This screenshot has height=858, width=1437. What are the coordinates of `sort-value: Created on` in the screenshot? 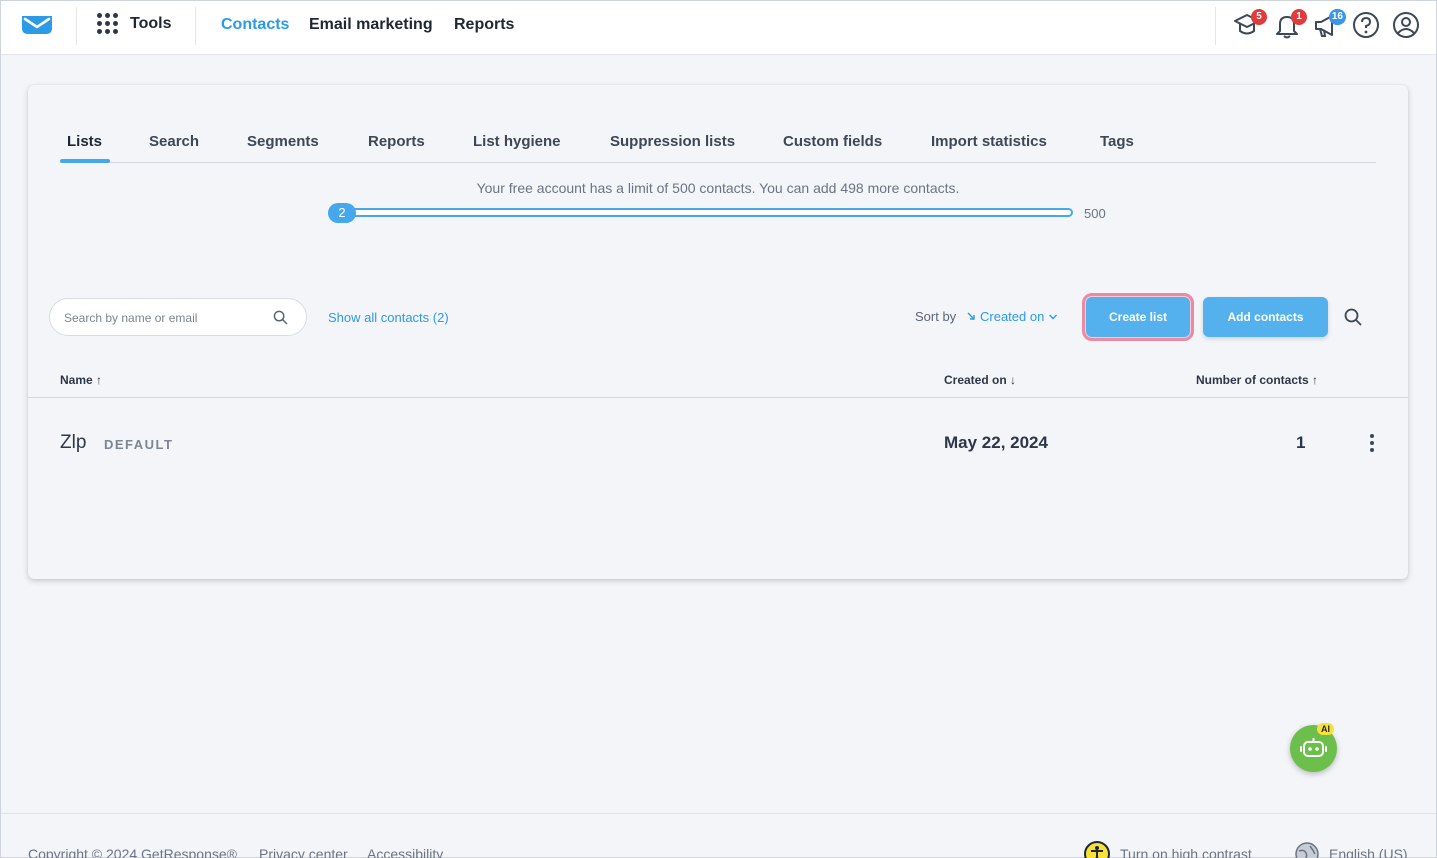 It's located at (1012, 316).